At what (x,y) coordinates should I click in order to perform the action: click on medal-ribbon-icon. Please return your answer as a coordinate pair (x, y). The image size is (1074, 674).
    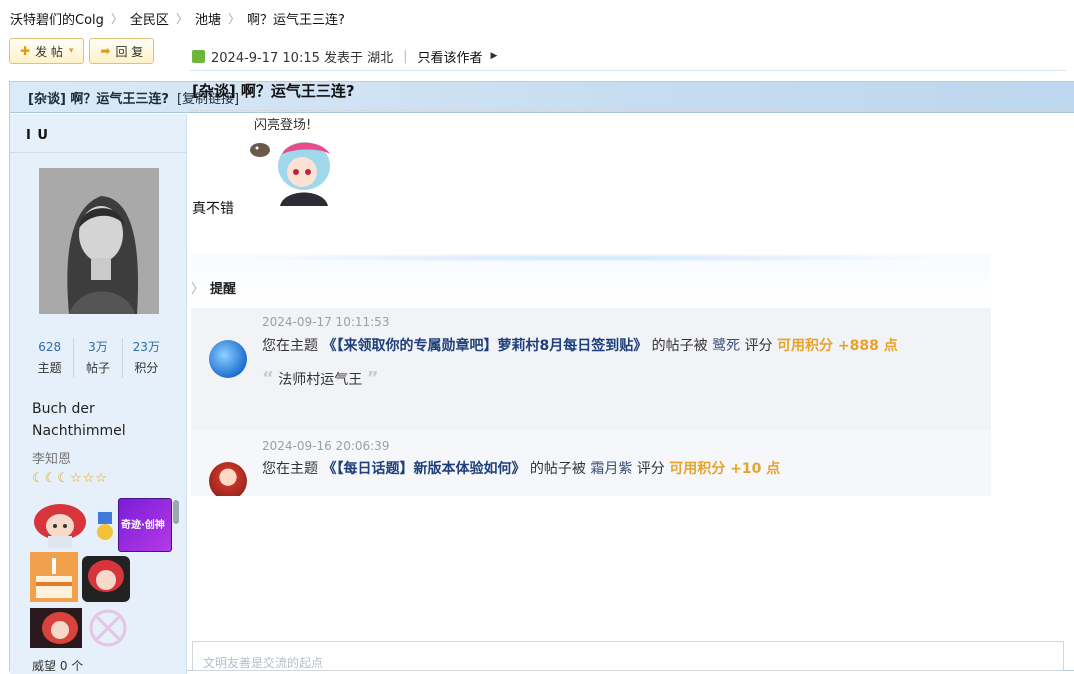
    Looking at the image, I should click on (105, 527).